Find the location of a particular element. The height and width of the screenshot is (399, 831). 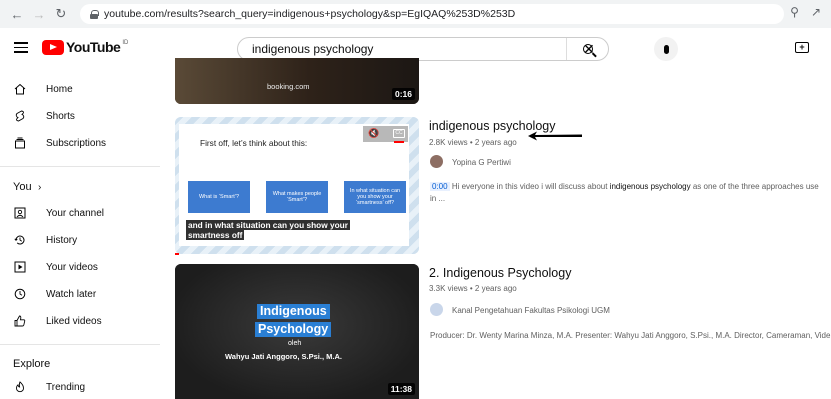

trending-icon is located at coordinates (20, 387).